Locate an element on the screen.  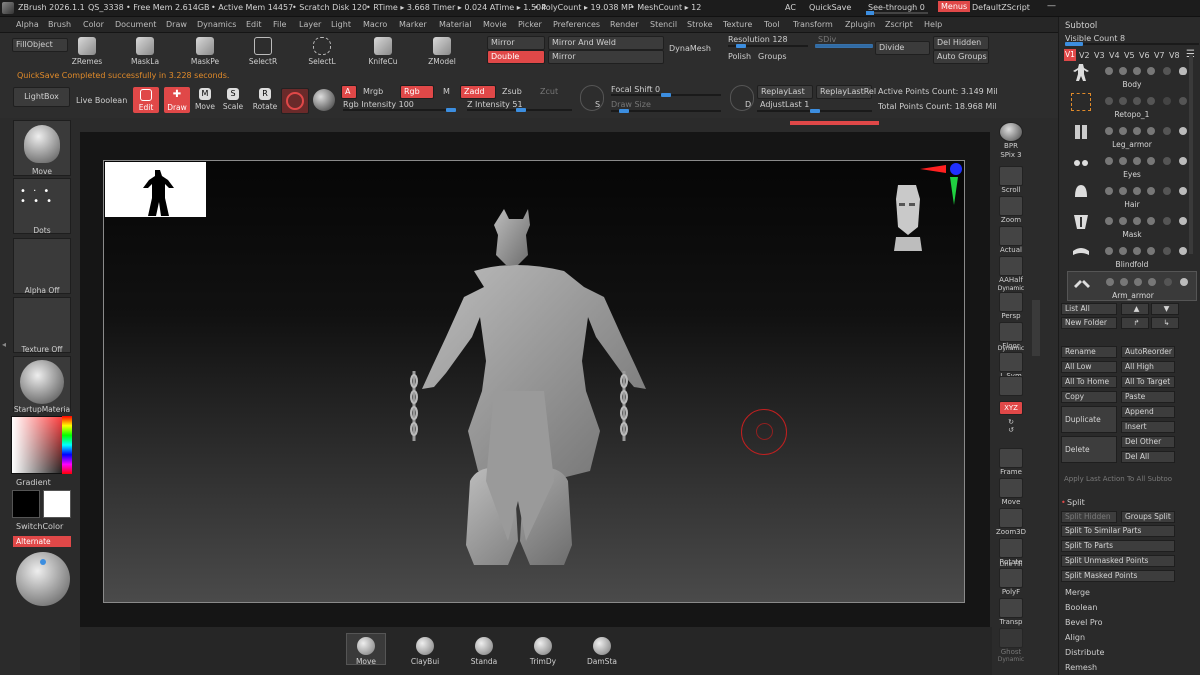
zoom3d-button: Zoom3D is located at coordinates (1011, 522).